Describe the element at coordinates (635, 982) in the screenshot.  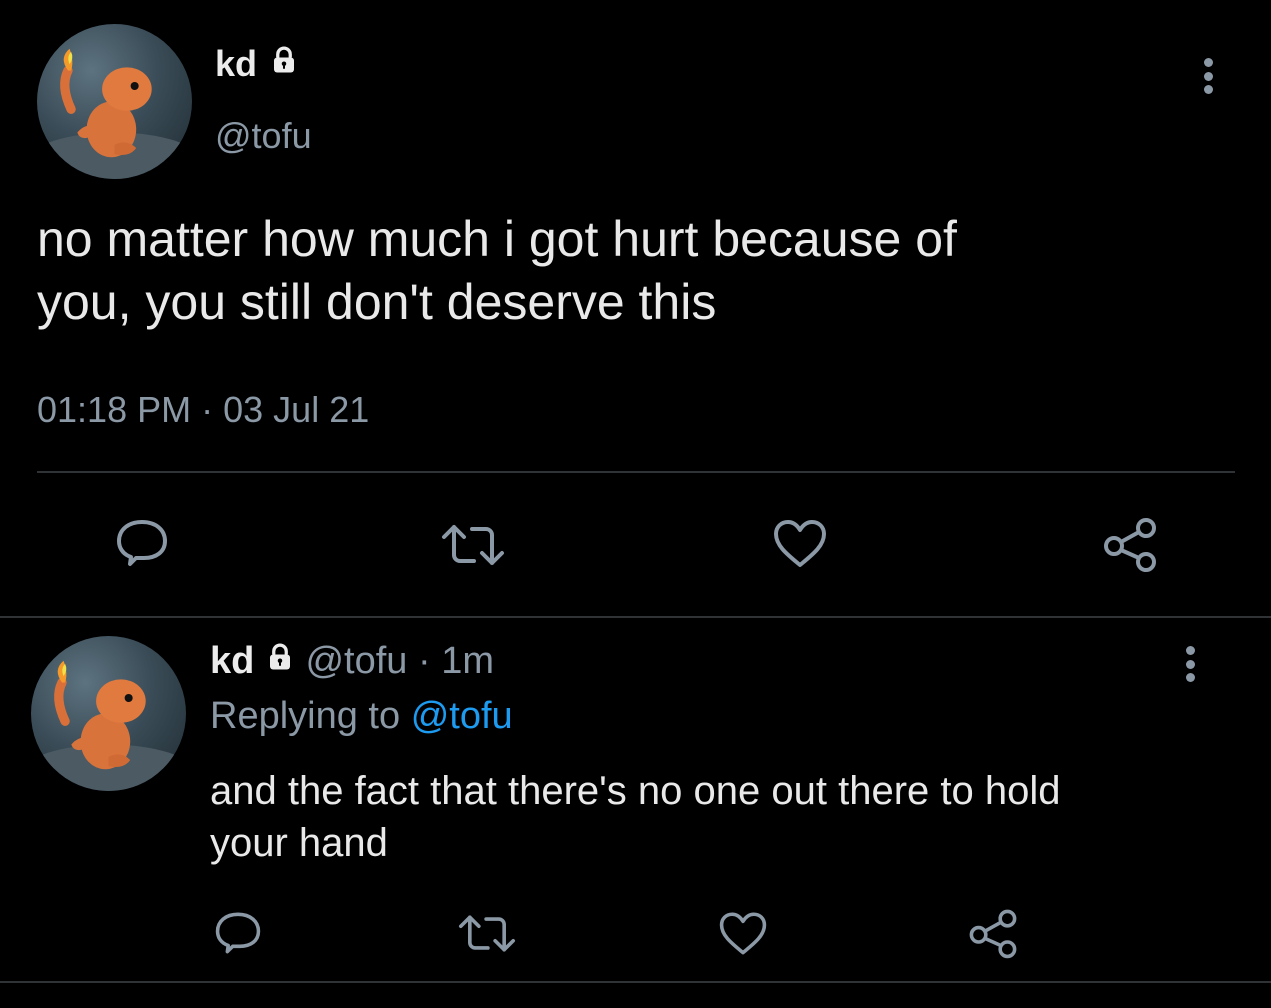
I see `bottom-divider` at that location.